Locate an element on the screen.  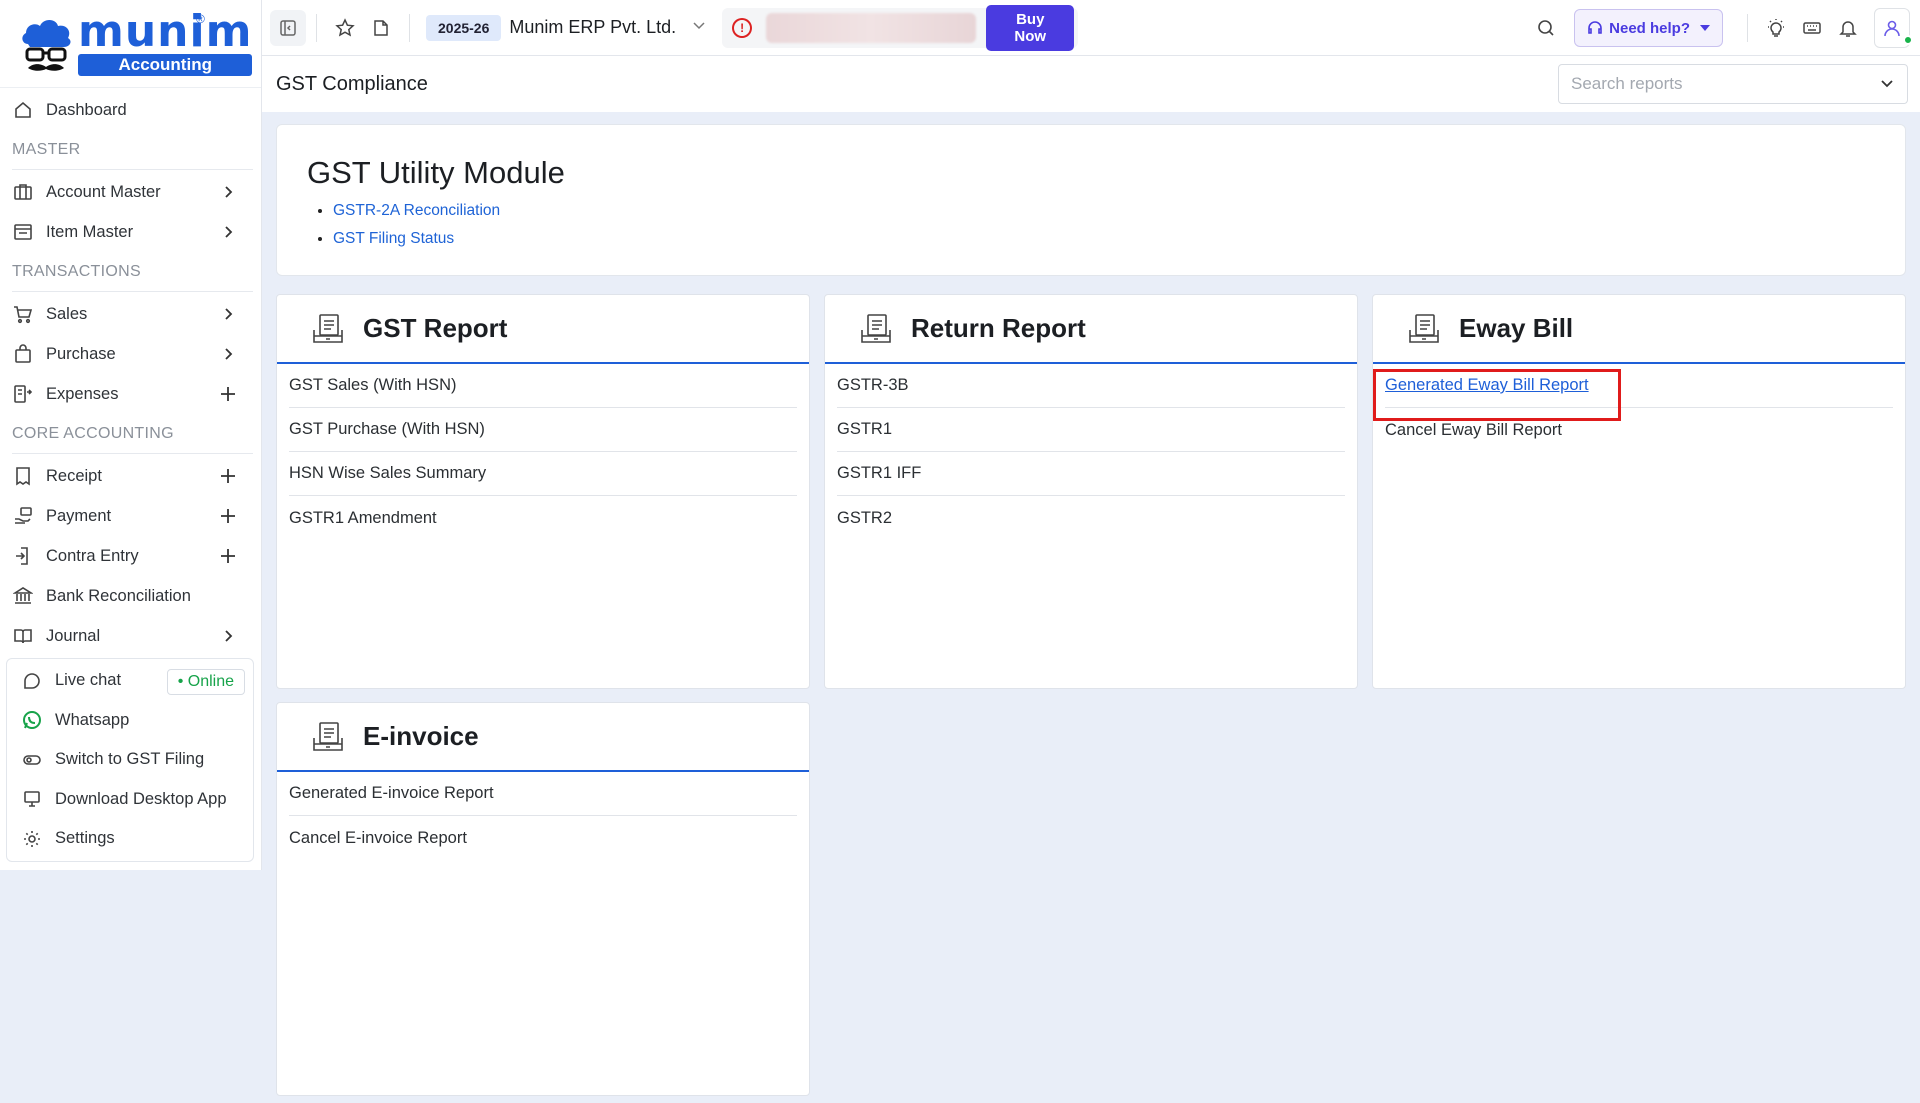
subscription-alert: ! Buy Now is located at coordinates (900, 27).